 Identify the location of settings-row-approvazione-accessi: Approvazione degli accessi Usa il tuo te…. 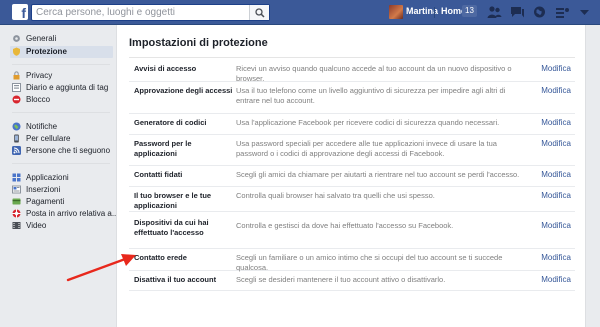
(352, 98).